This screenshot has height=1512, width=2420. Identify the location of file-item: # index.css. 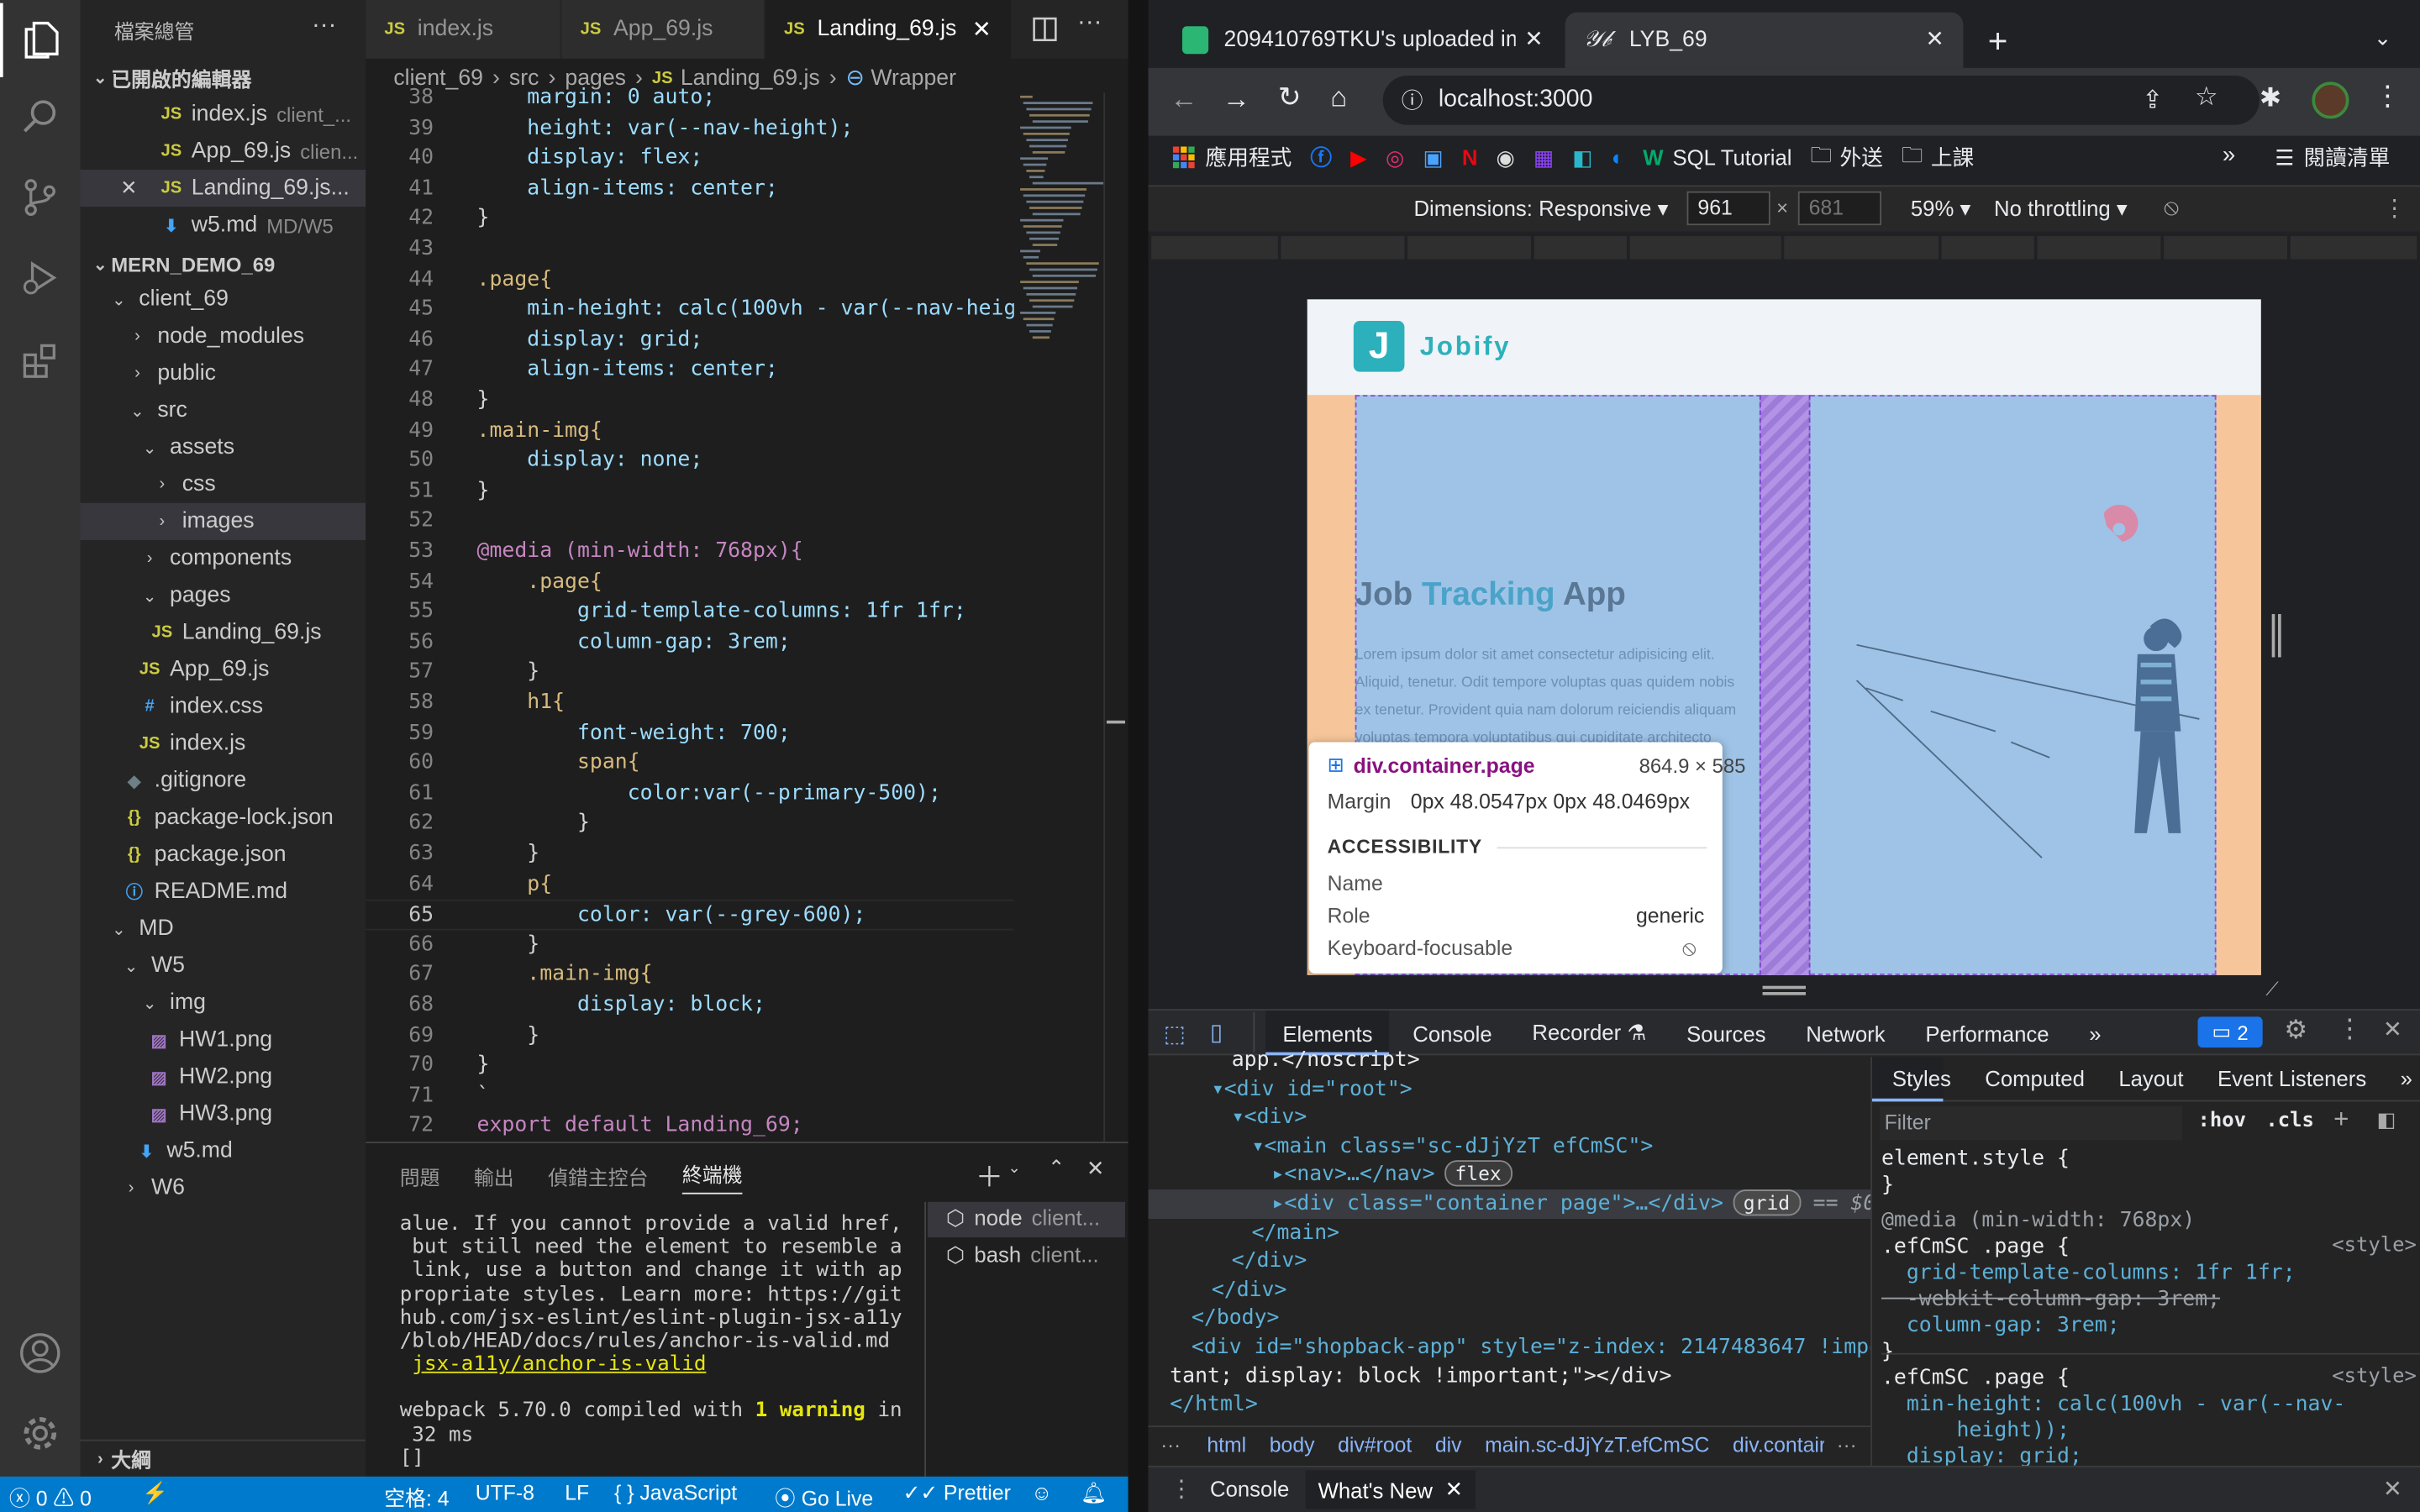
(224, 706).